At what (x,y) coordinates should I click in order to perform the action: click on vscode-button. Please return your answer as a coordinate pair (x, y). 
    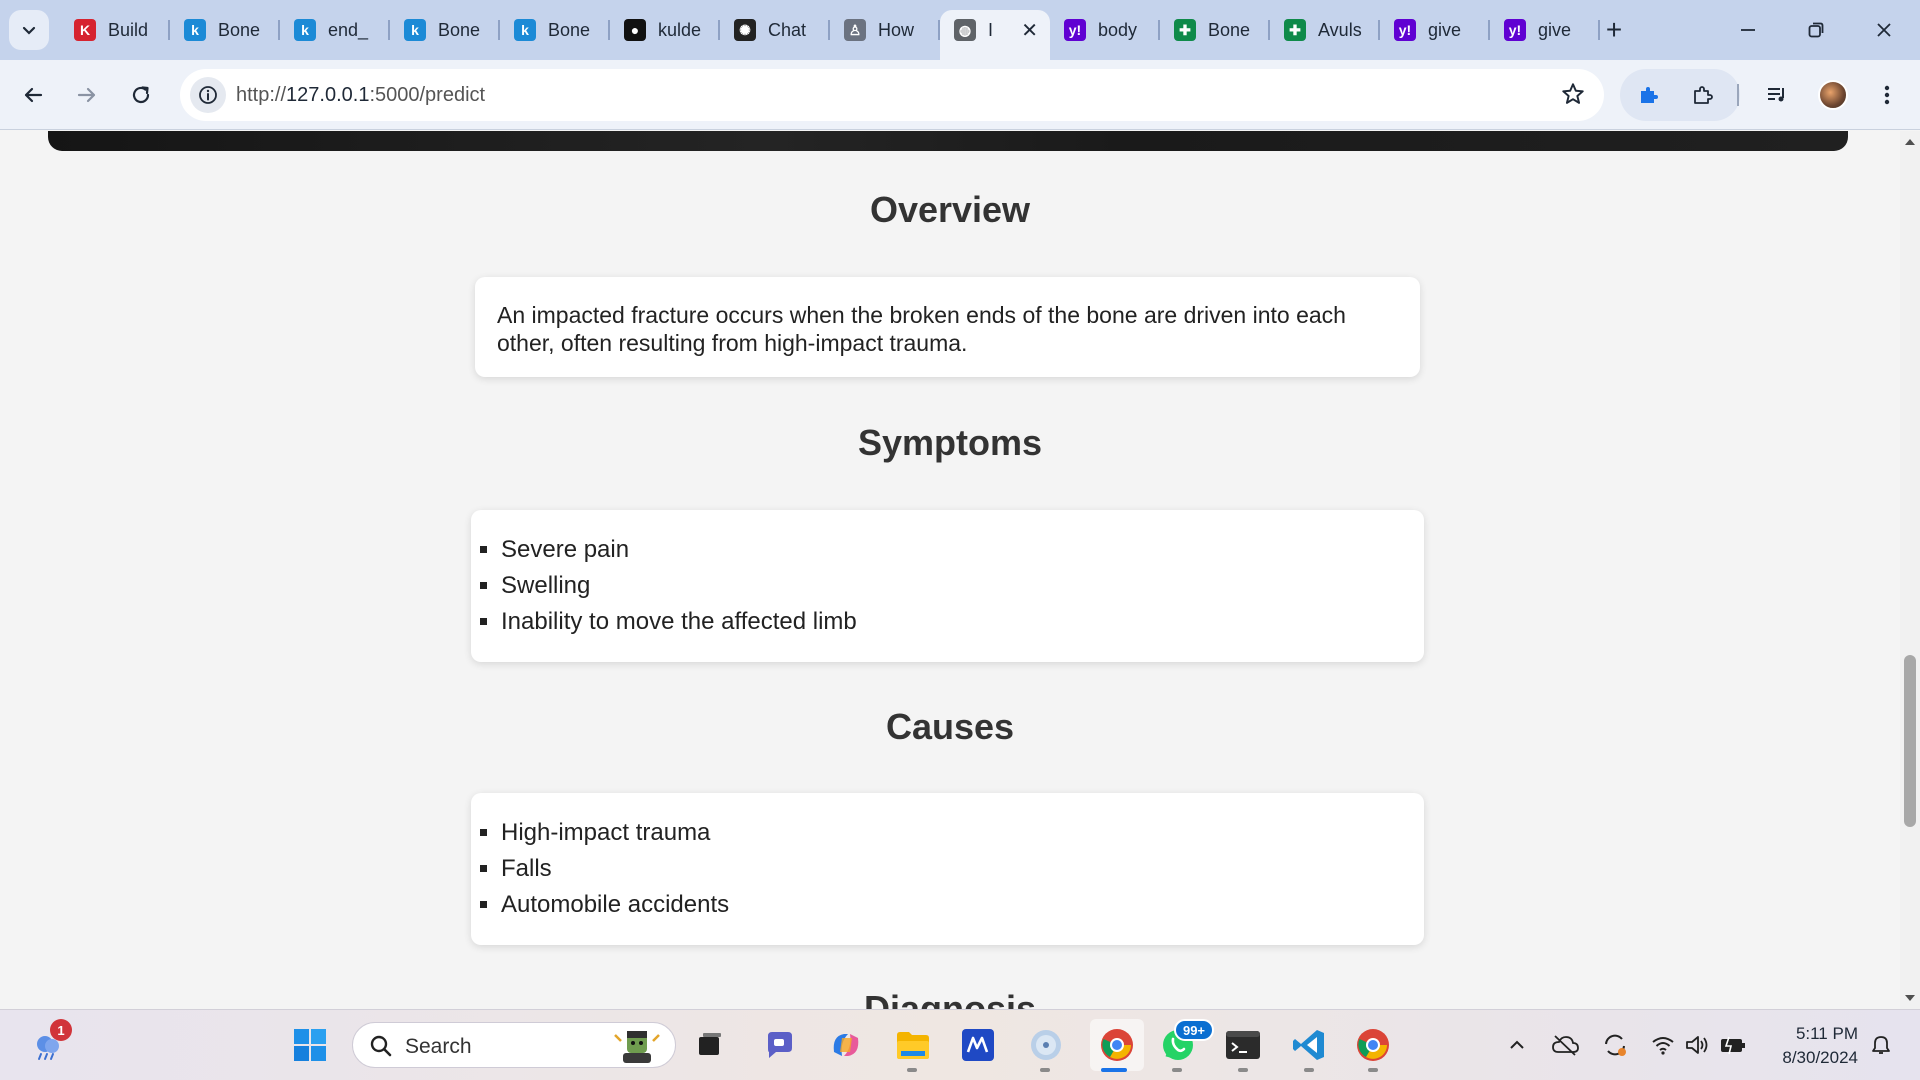
    Looking at the image, I should click on (1309, 1045).